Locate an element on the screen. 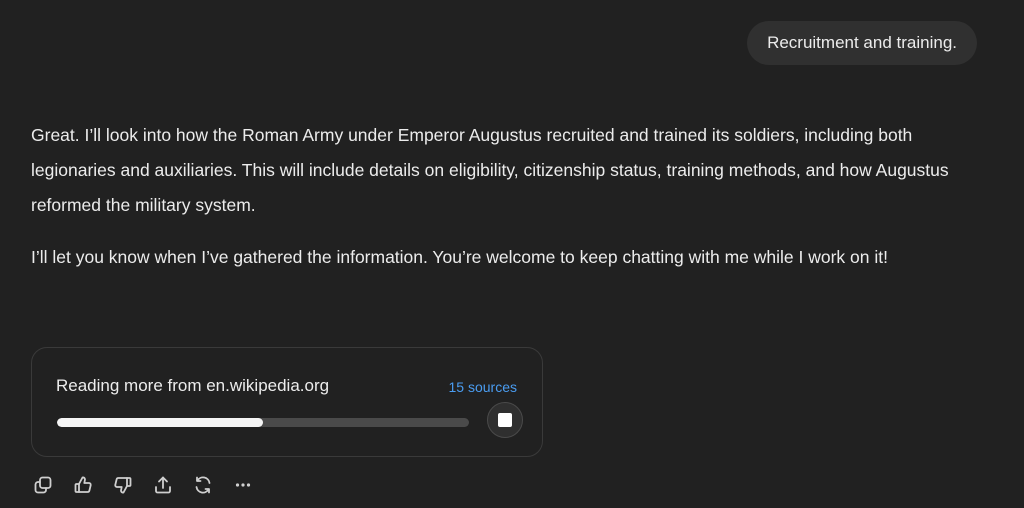  thumbs-down-icon is located at coordinates (123, 485).